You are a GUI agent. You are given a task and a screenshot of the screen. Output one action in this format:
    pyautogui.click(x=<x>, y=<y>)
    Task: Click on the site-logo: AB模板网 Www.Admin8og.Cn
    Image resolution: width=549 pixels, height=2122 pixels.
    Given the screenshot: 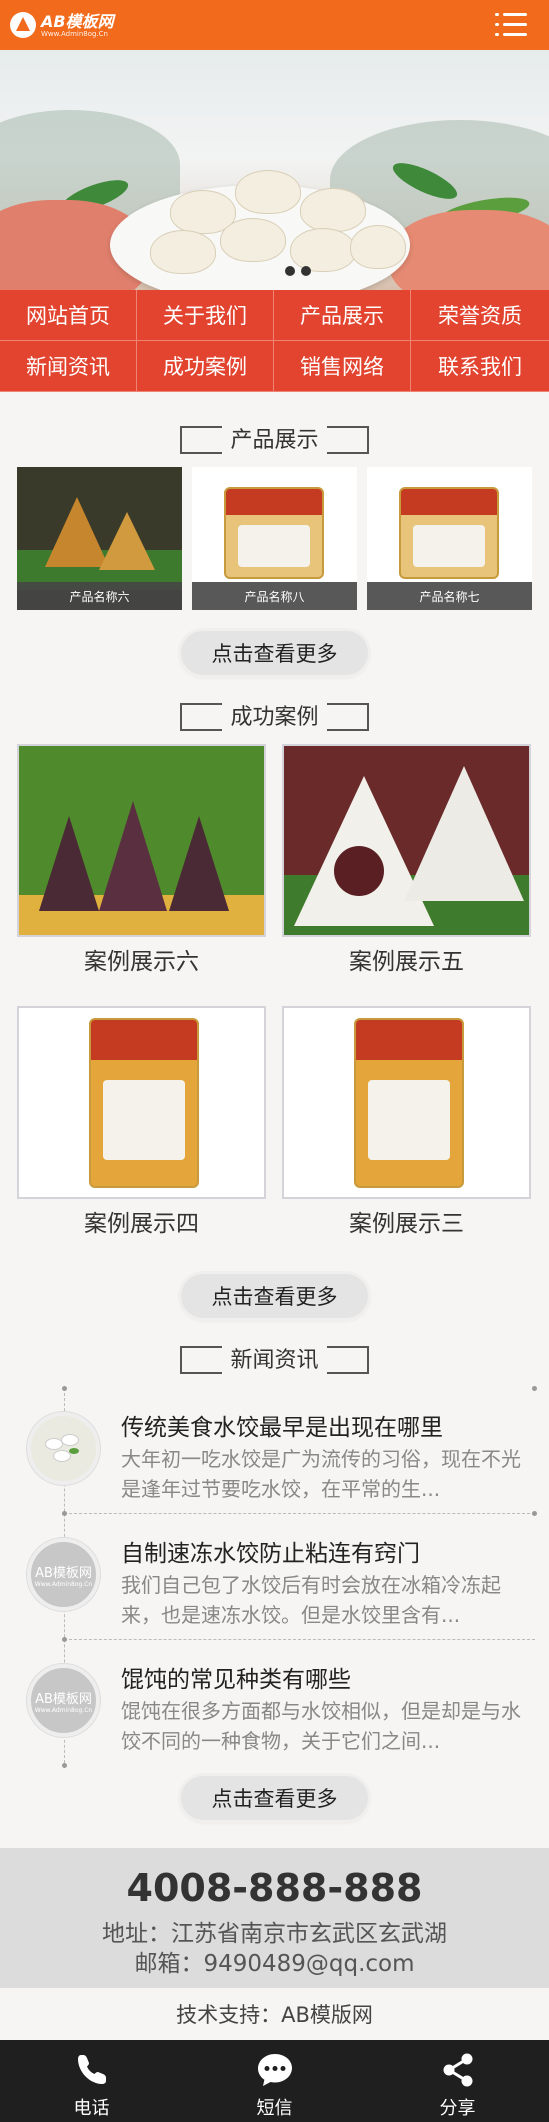 What is the action you would take?
    pyautogui.click(x=62, y=25)
    